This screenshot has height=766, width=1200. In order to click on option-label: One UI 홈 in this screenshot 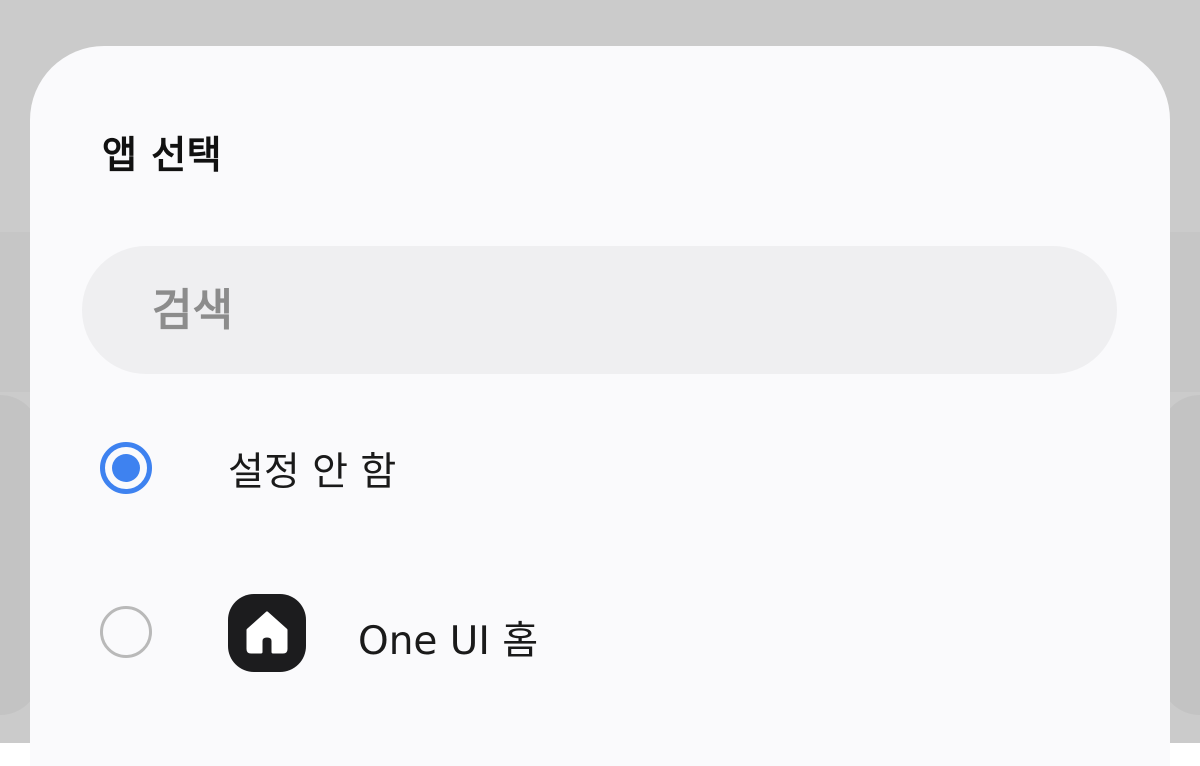, I will do `click(448, 641)`.